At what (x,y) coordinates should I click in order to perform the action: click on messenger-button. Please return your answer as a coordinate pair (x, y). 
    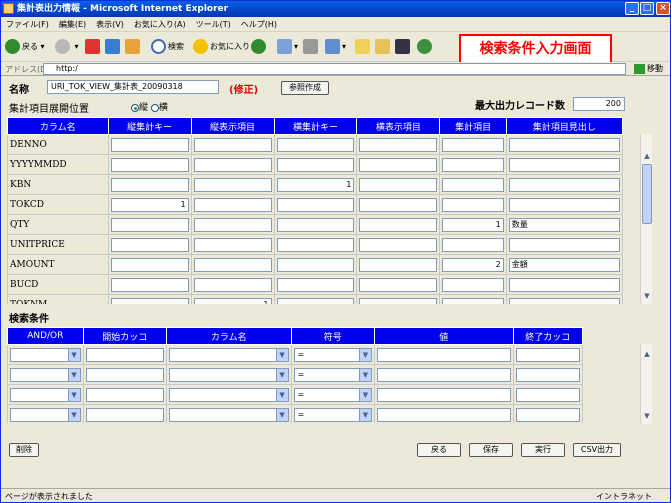
    Looking at the image, I should click on (403, 47).